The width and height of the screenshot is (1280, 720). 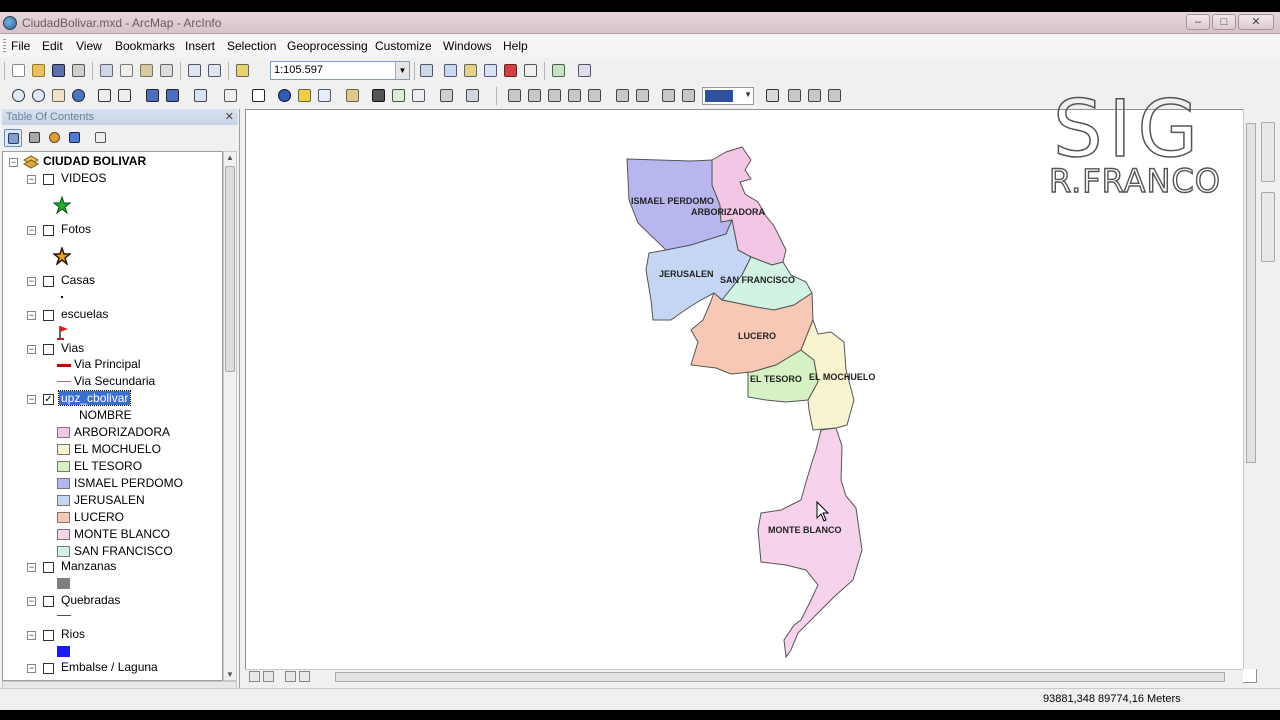 What do you see at coordinates (152, 95) in the screenshot?
I see `back-arrow-icon` at bounding box center [152, 95].